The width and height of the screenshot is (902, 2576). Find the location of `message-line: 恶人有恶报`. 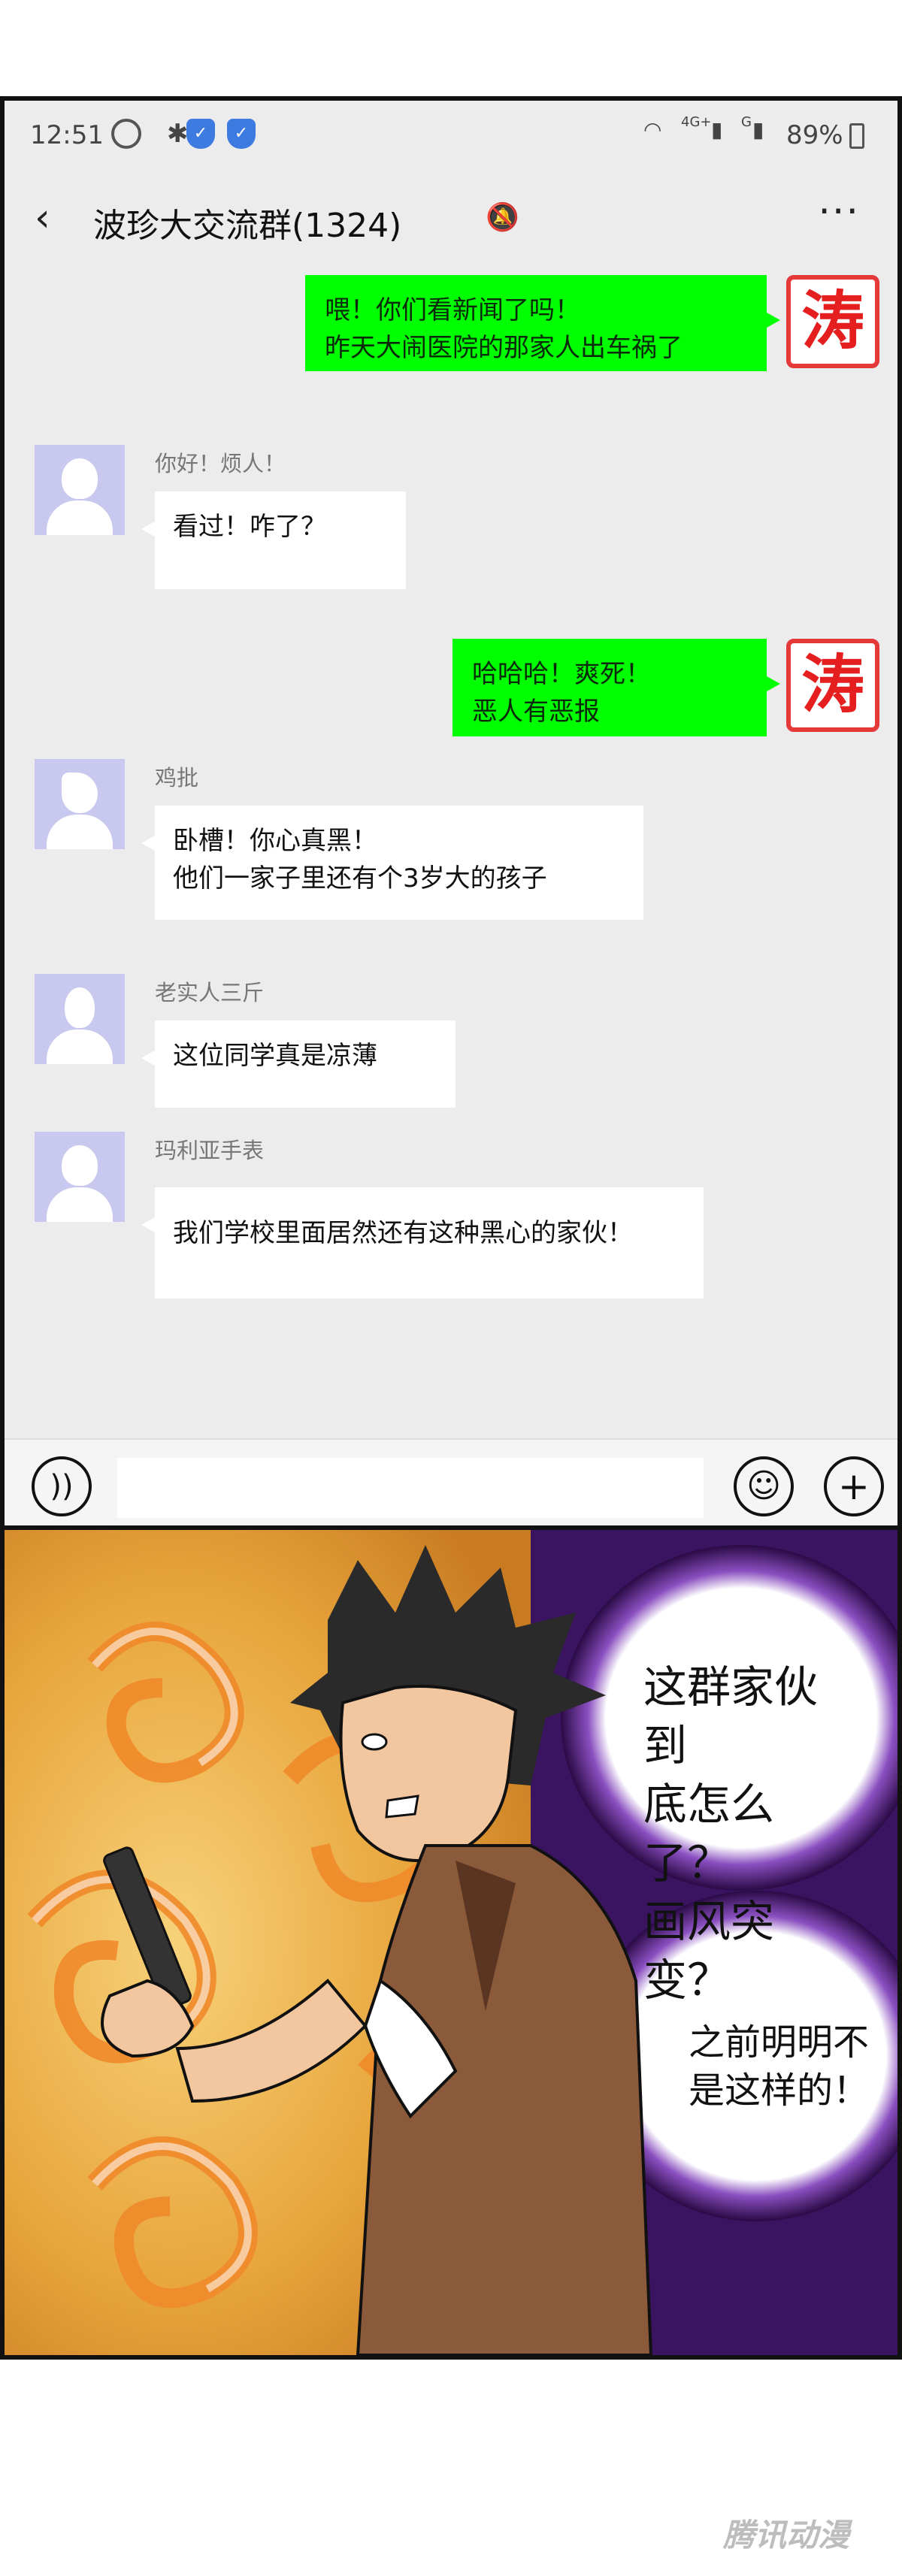

message-line: 恶人有恶报 is located at coordinates (536, 712).